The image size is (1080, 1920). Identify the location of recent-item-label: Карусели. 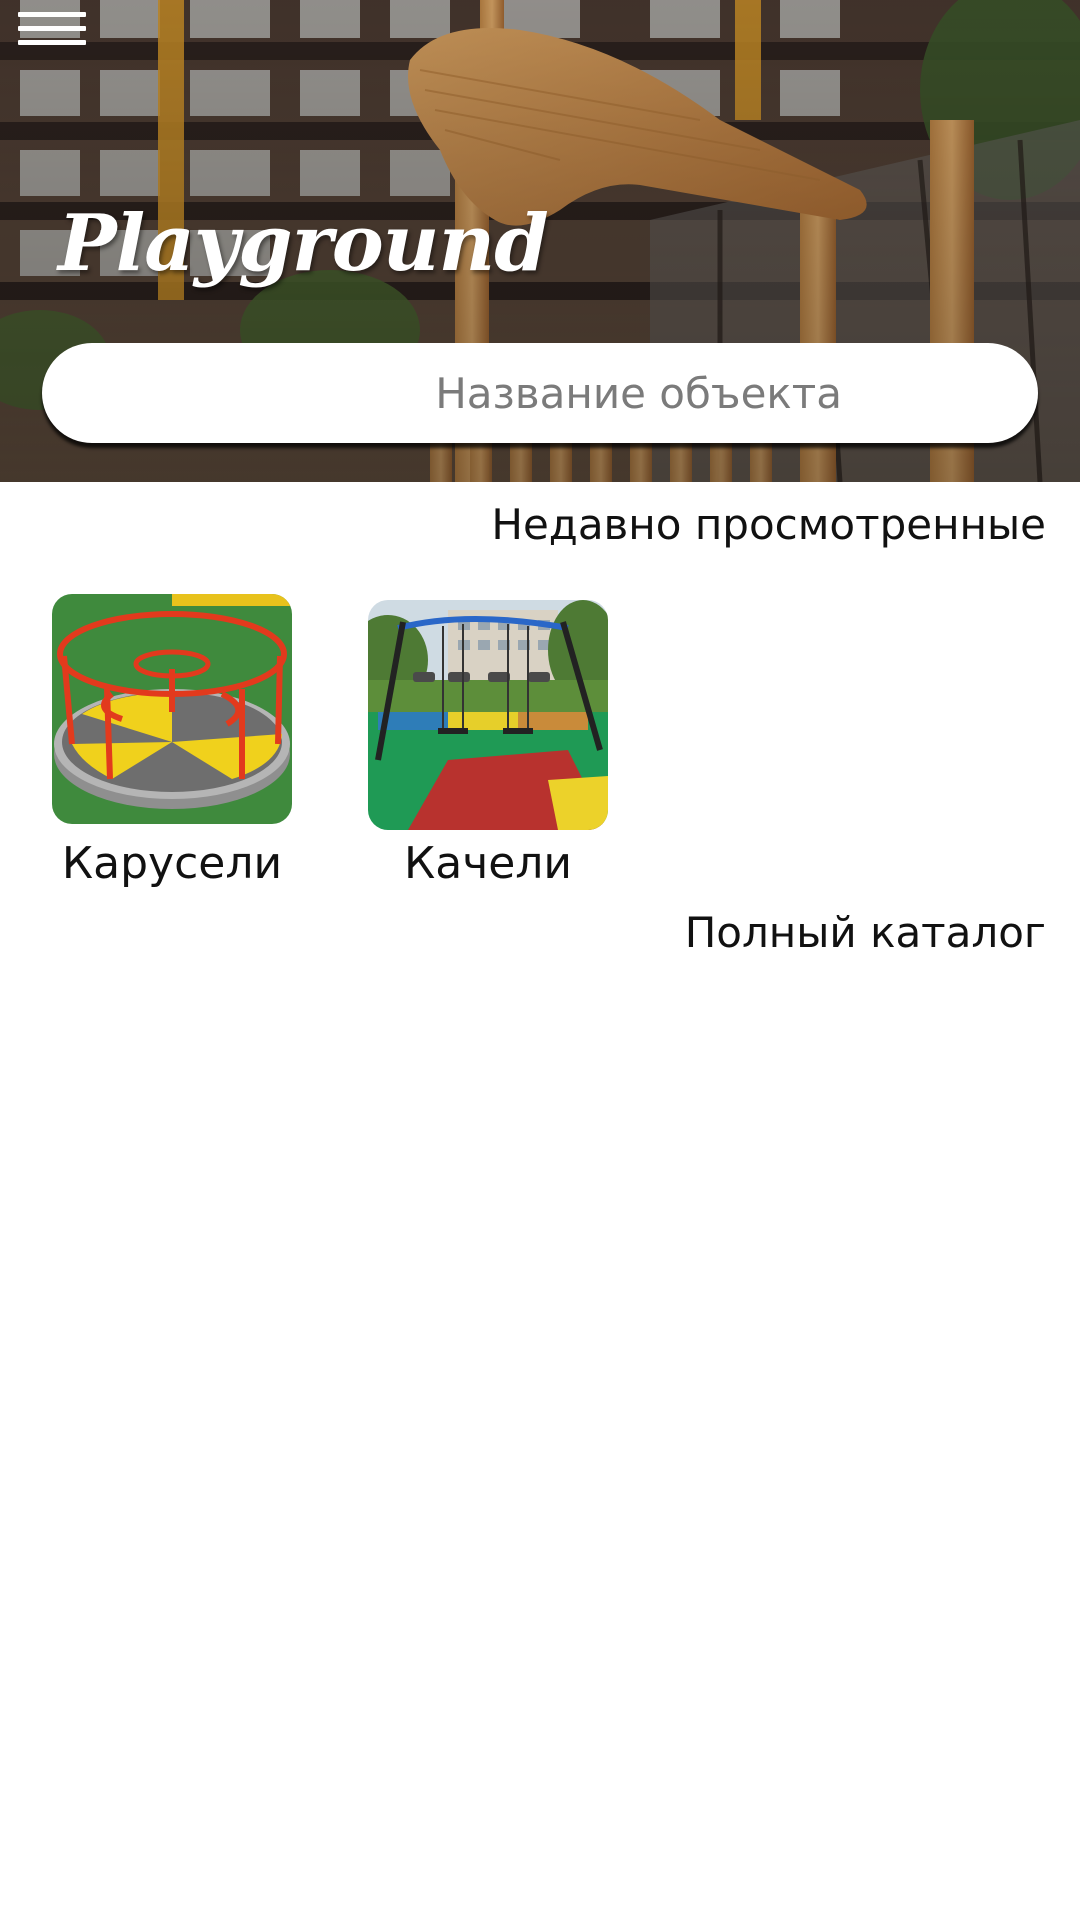
(172, 863).